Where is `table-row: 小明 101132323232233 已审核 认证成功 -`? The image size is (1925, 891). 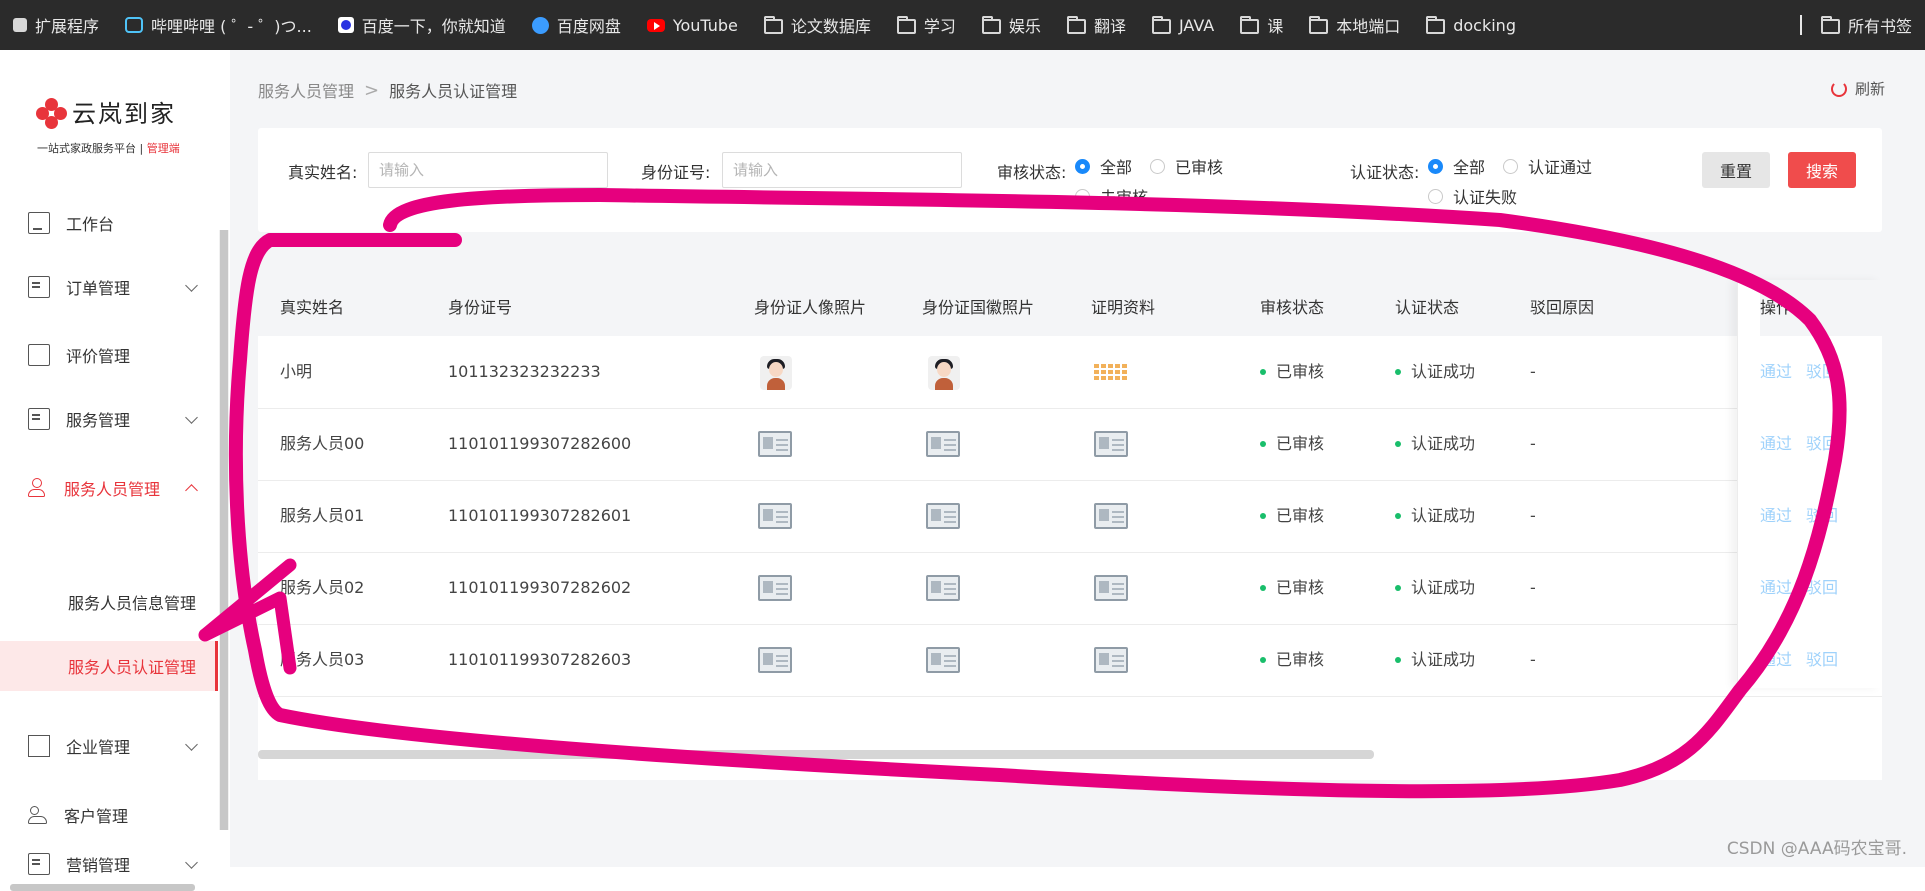 table-row: 小明 101132323232233 已审核 认证成功 - is located at coordinates (1070, 372).